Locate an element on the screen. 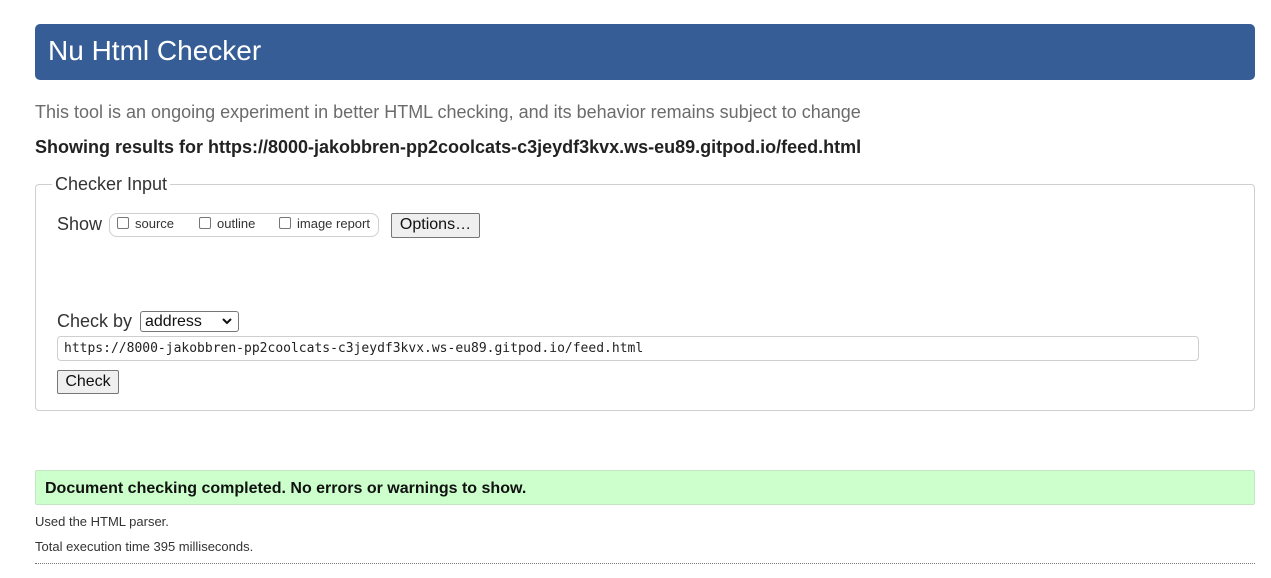  outline-option-label: outline is located at coordinates (236, 223).